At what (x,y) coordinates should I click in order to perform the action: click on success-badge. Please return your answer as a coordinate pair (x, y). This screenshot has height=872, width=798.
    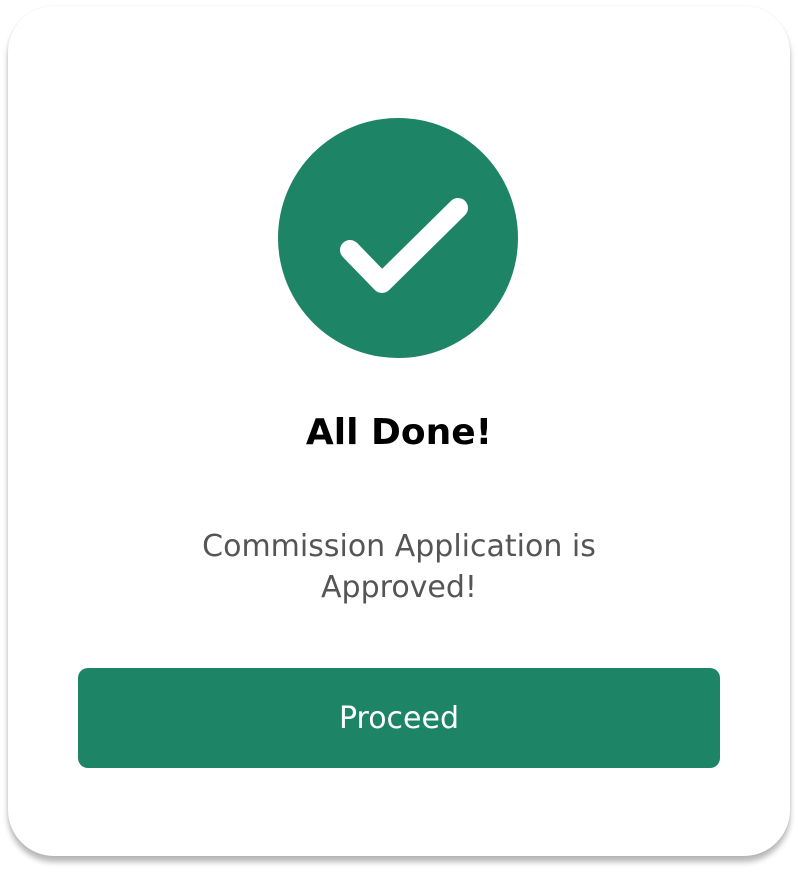
    Looking at the image, I should click on (398, 238).